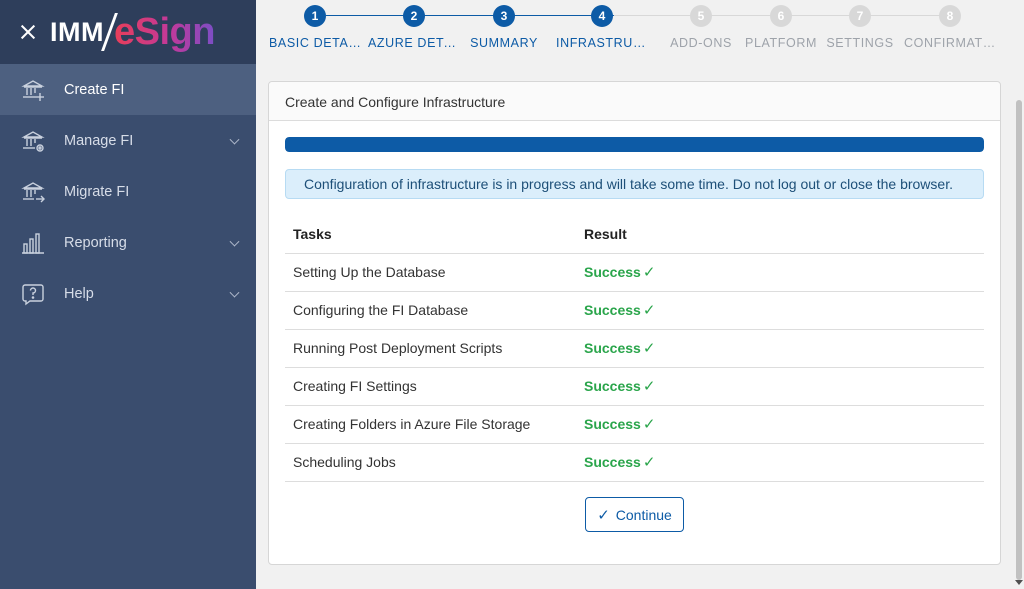 The image size is (1024, 589). Describe the element at coordinates (430, 462) in the screenshot. I see `task-name: Scheduling Jobs` at that location.